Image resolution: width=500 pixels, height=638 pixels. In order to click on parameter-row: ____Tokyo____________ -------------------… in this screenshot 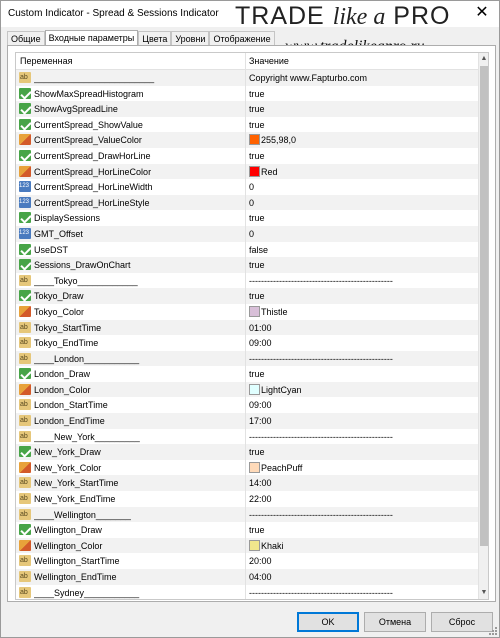, I will do `click(247, 280)`.